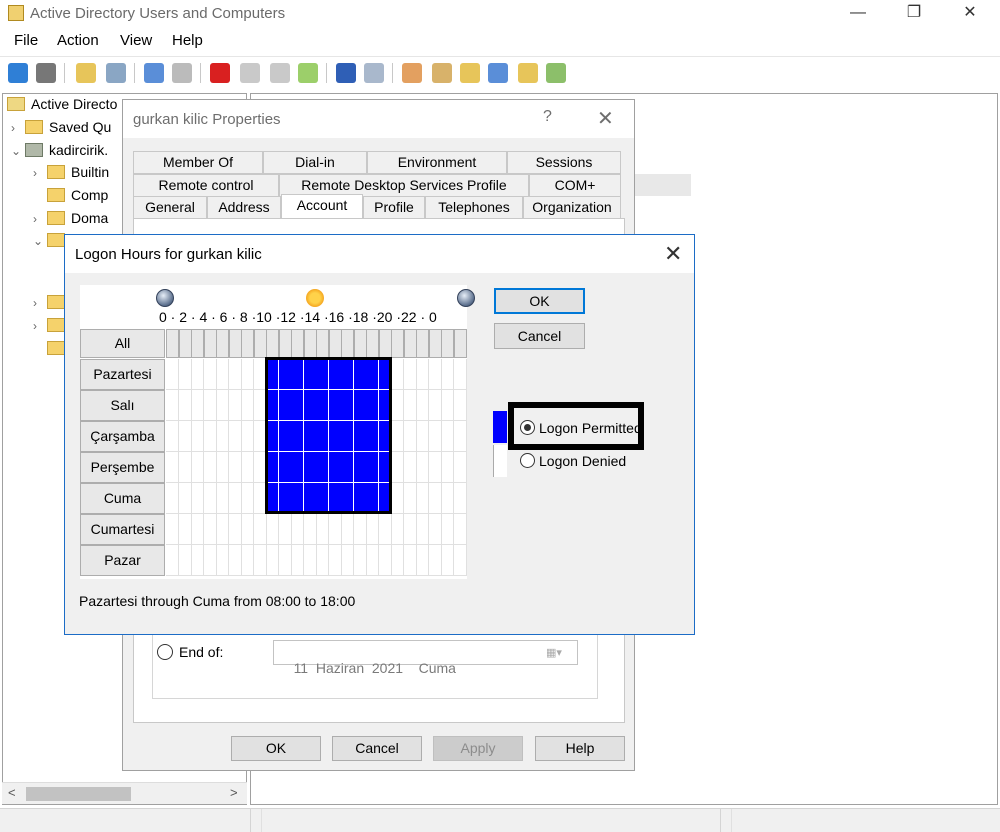 The image size is (1000, 832). I want to click on cut-icon, so click(154, 73).